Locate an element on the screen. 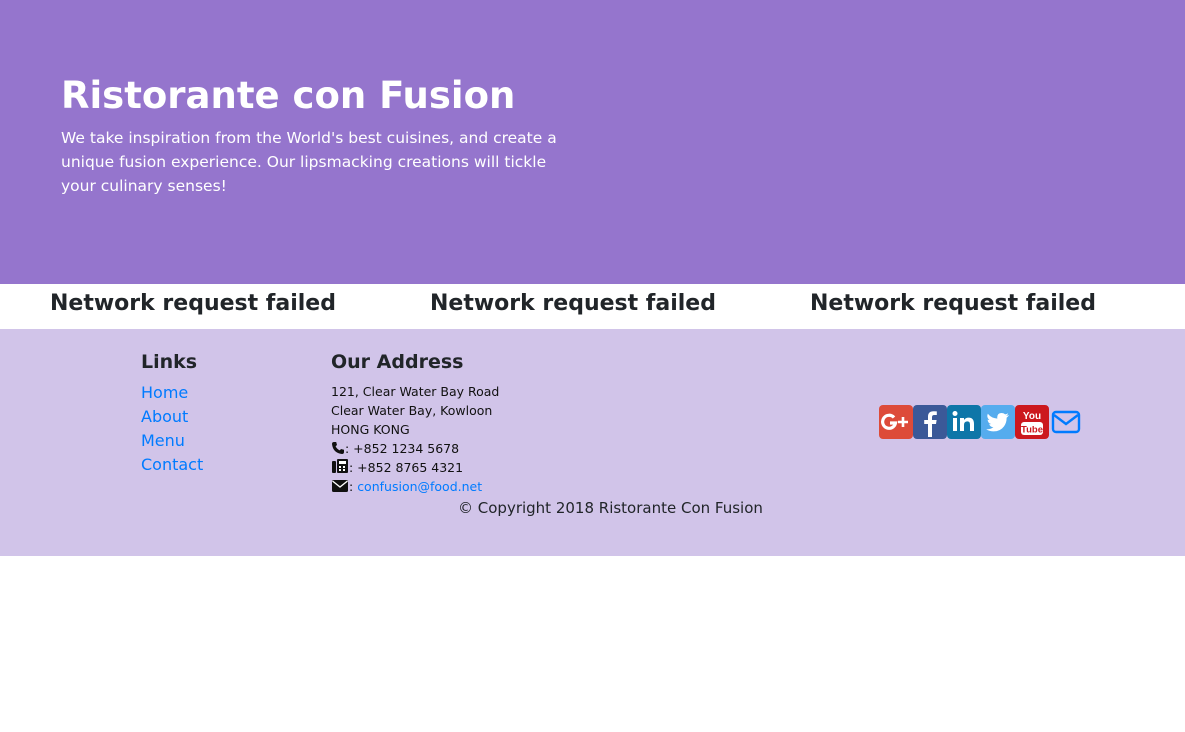 This screenshot has height=732, width=1185. footer-link-menu: Menu is located at coordinates (163, 441).